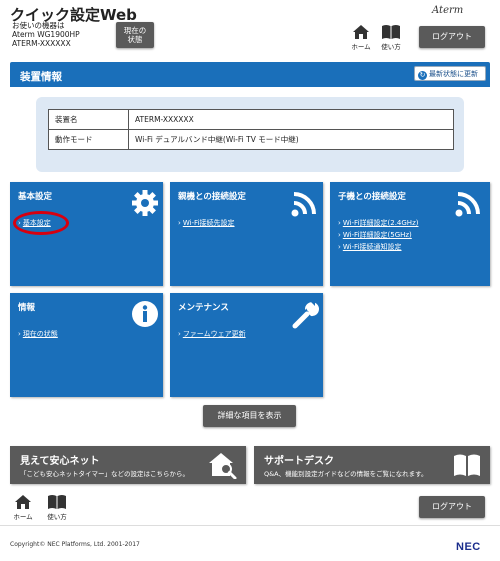 The image size is (500, 561). I want to click on home-button: ホーム, so click(361, 38).